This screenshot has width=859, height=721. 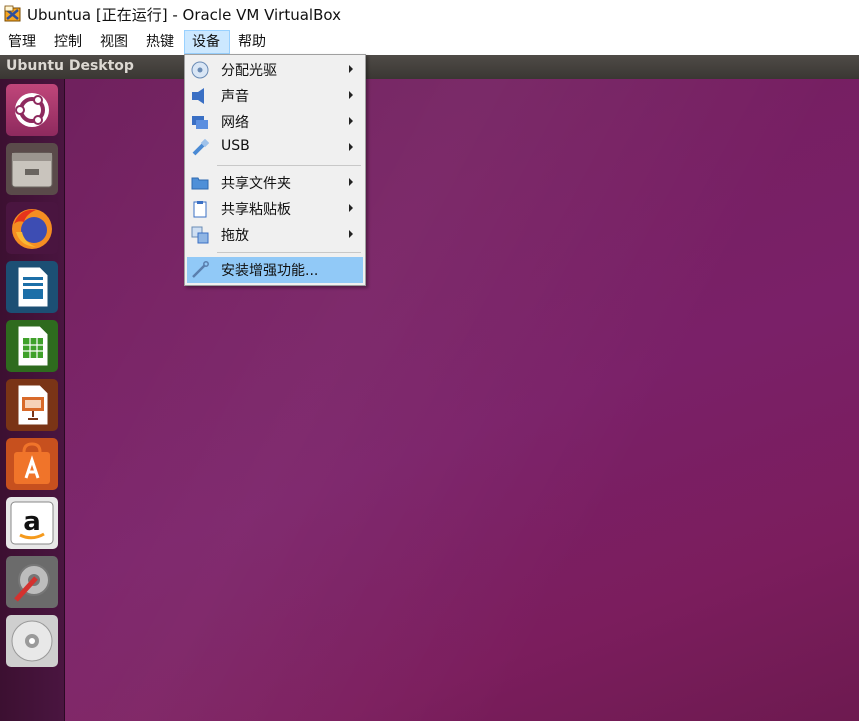 I want to click on ubuntu-dash-icon, so click(x=32, y=110).